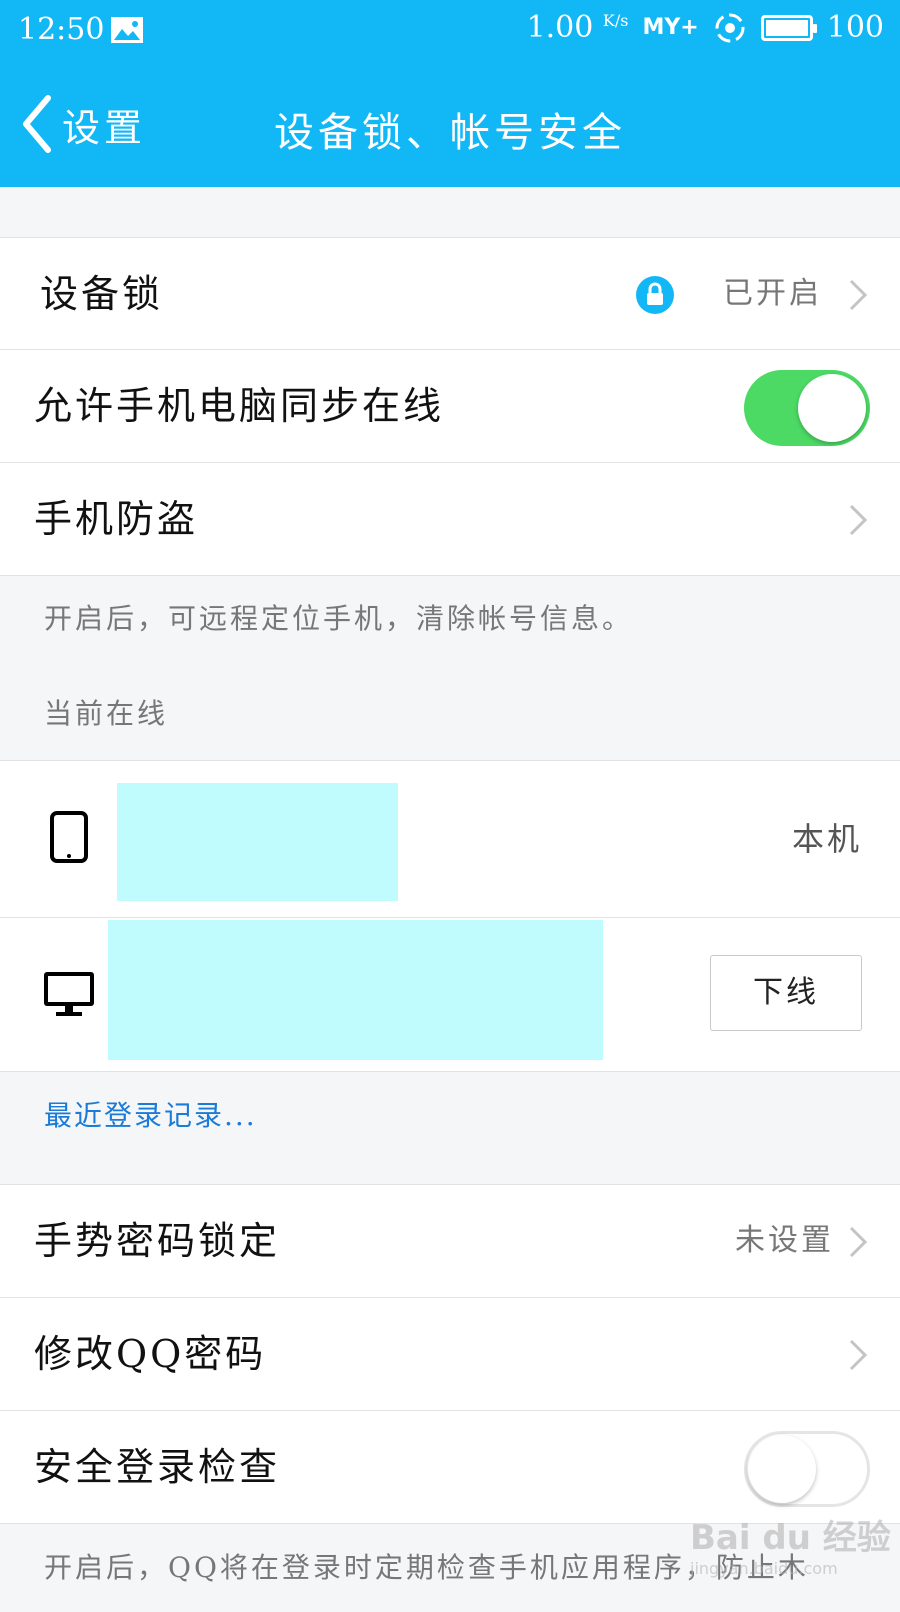  What do you see at coordinates (450, 293) in the screenshot?
I see `row-device-lock: 设备锁 已开启` at bounding box center [450, 293].